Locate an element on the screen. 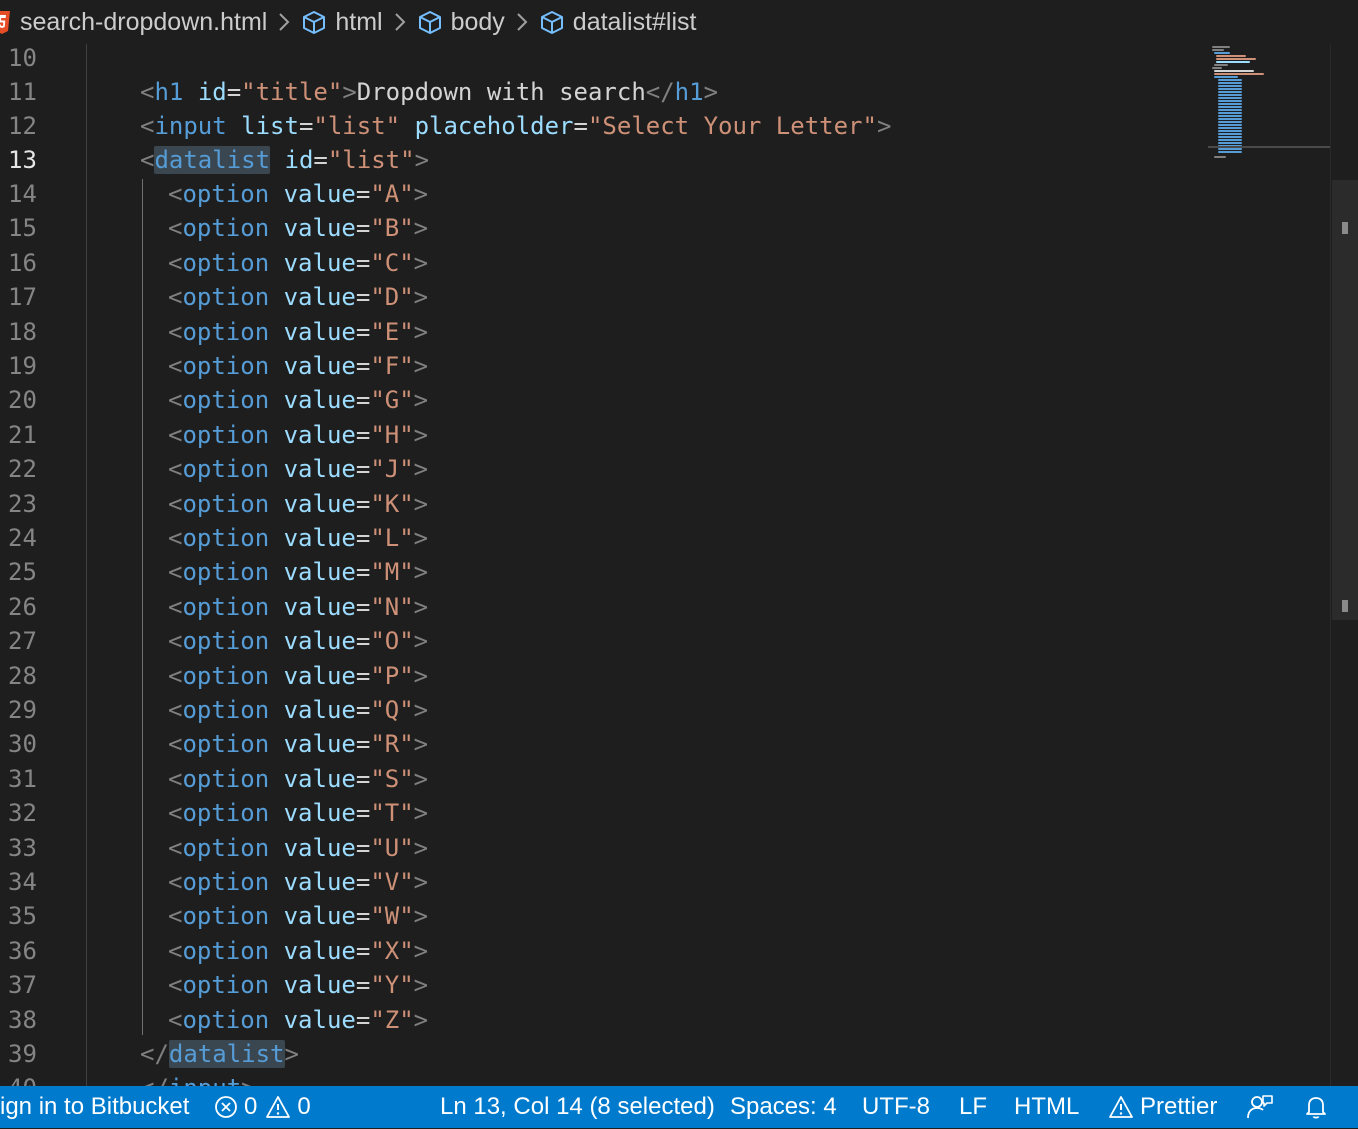  code-line: 31 <option value="S"> is located at coordinates (665, 779).